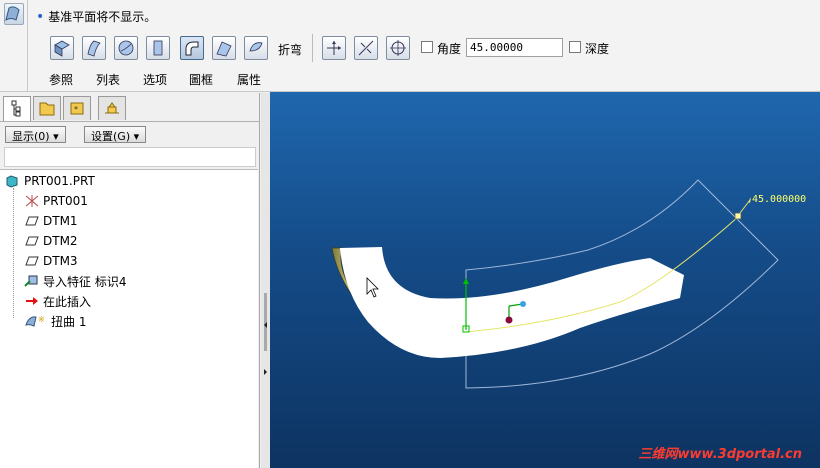 This screenshot has height=468, width=820. I want to click on fold-button, so click(192, 48).